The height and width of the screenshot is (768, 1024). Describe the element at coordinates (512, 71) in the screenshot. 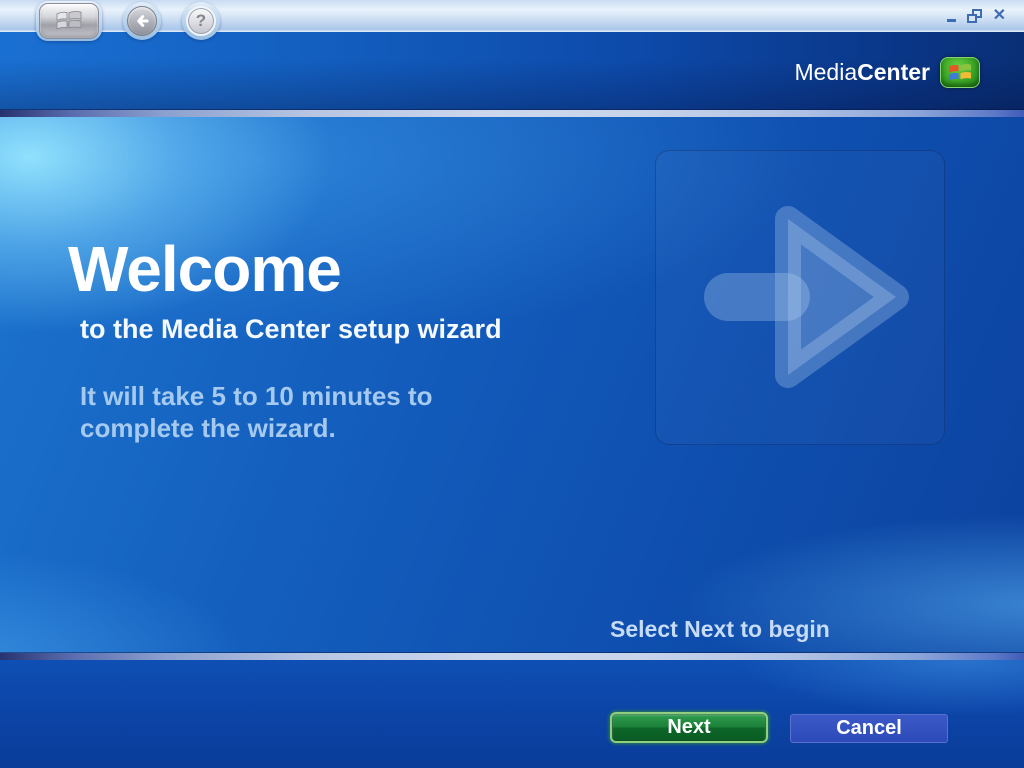

I see `header-band: MediaCenter` at that location.